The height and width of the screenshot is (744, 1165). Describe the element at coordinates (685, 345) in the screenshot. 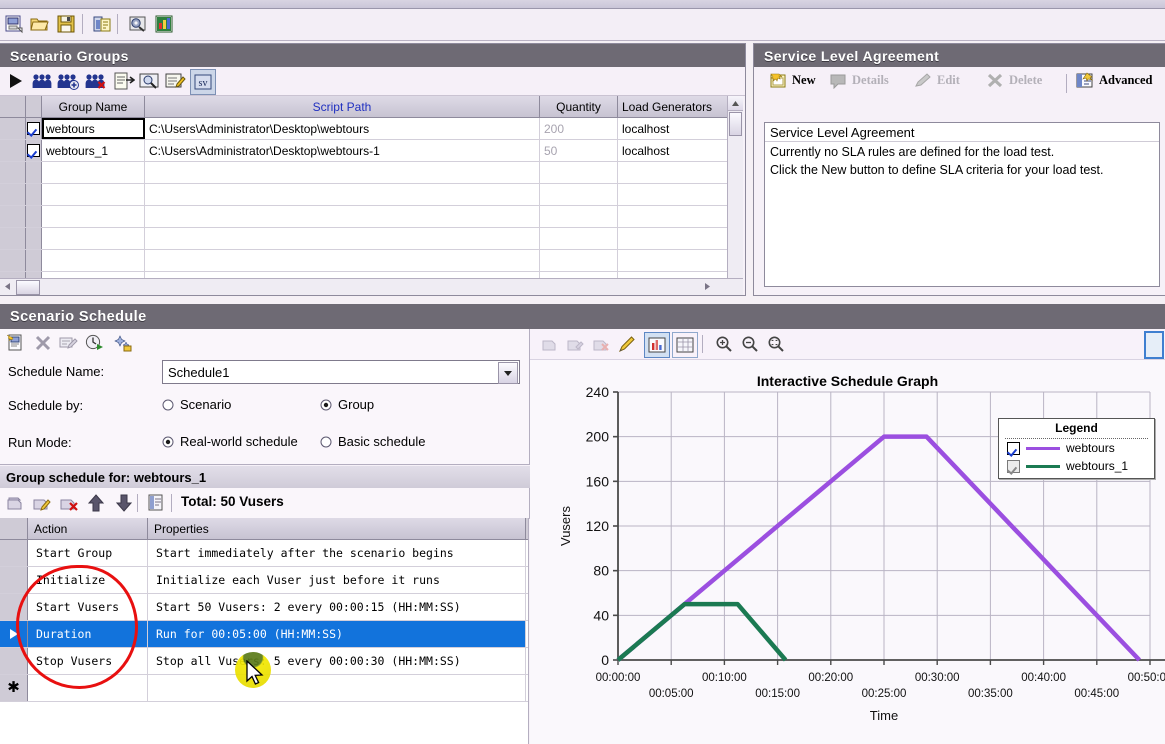

I see `graph-grid-icon` at that location.